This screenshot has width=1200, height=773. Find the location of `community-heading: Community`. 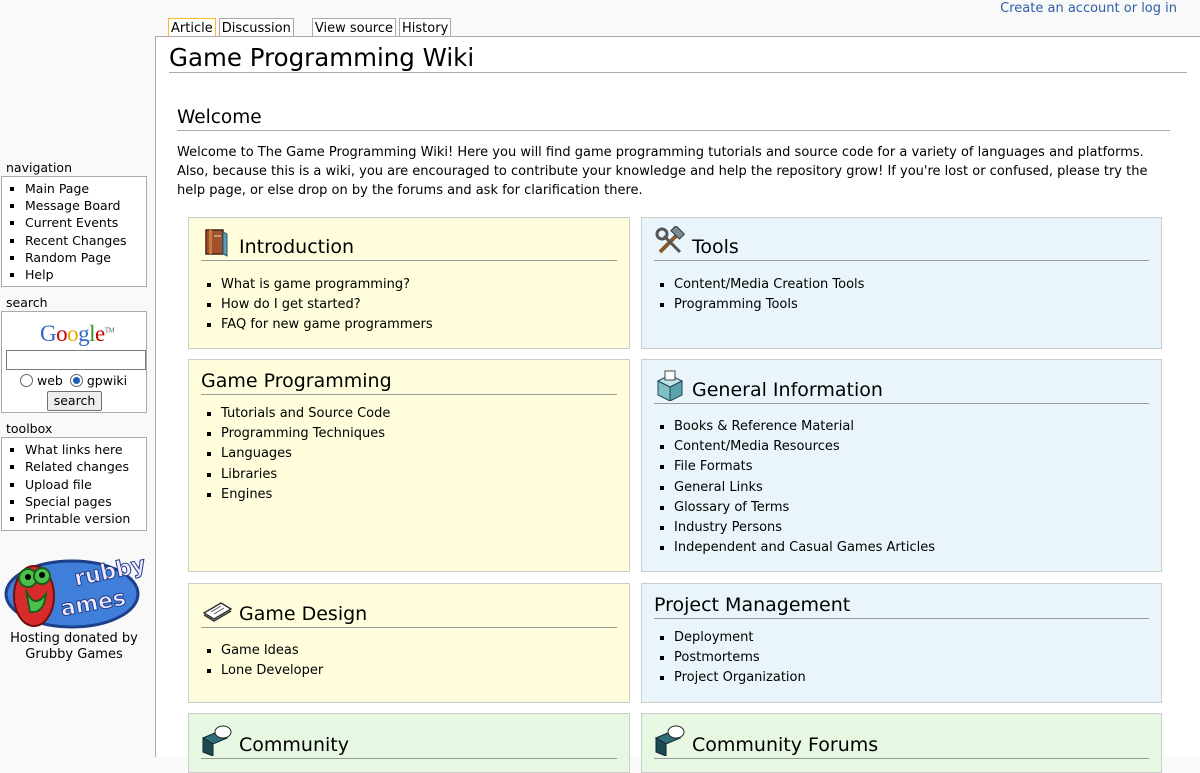

community-heading: Community is located at coordinates (409, 741).